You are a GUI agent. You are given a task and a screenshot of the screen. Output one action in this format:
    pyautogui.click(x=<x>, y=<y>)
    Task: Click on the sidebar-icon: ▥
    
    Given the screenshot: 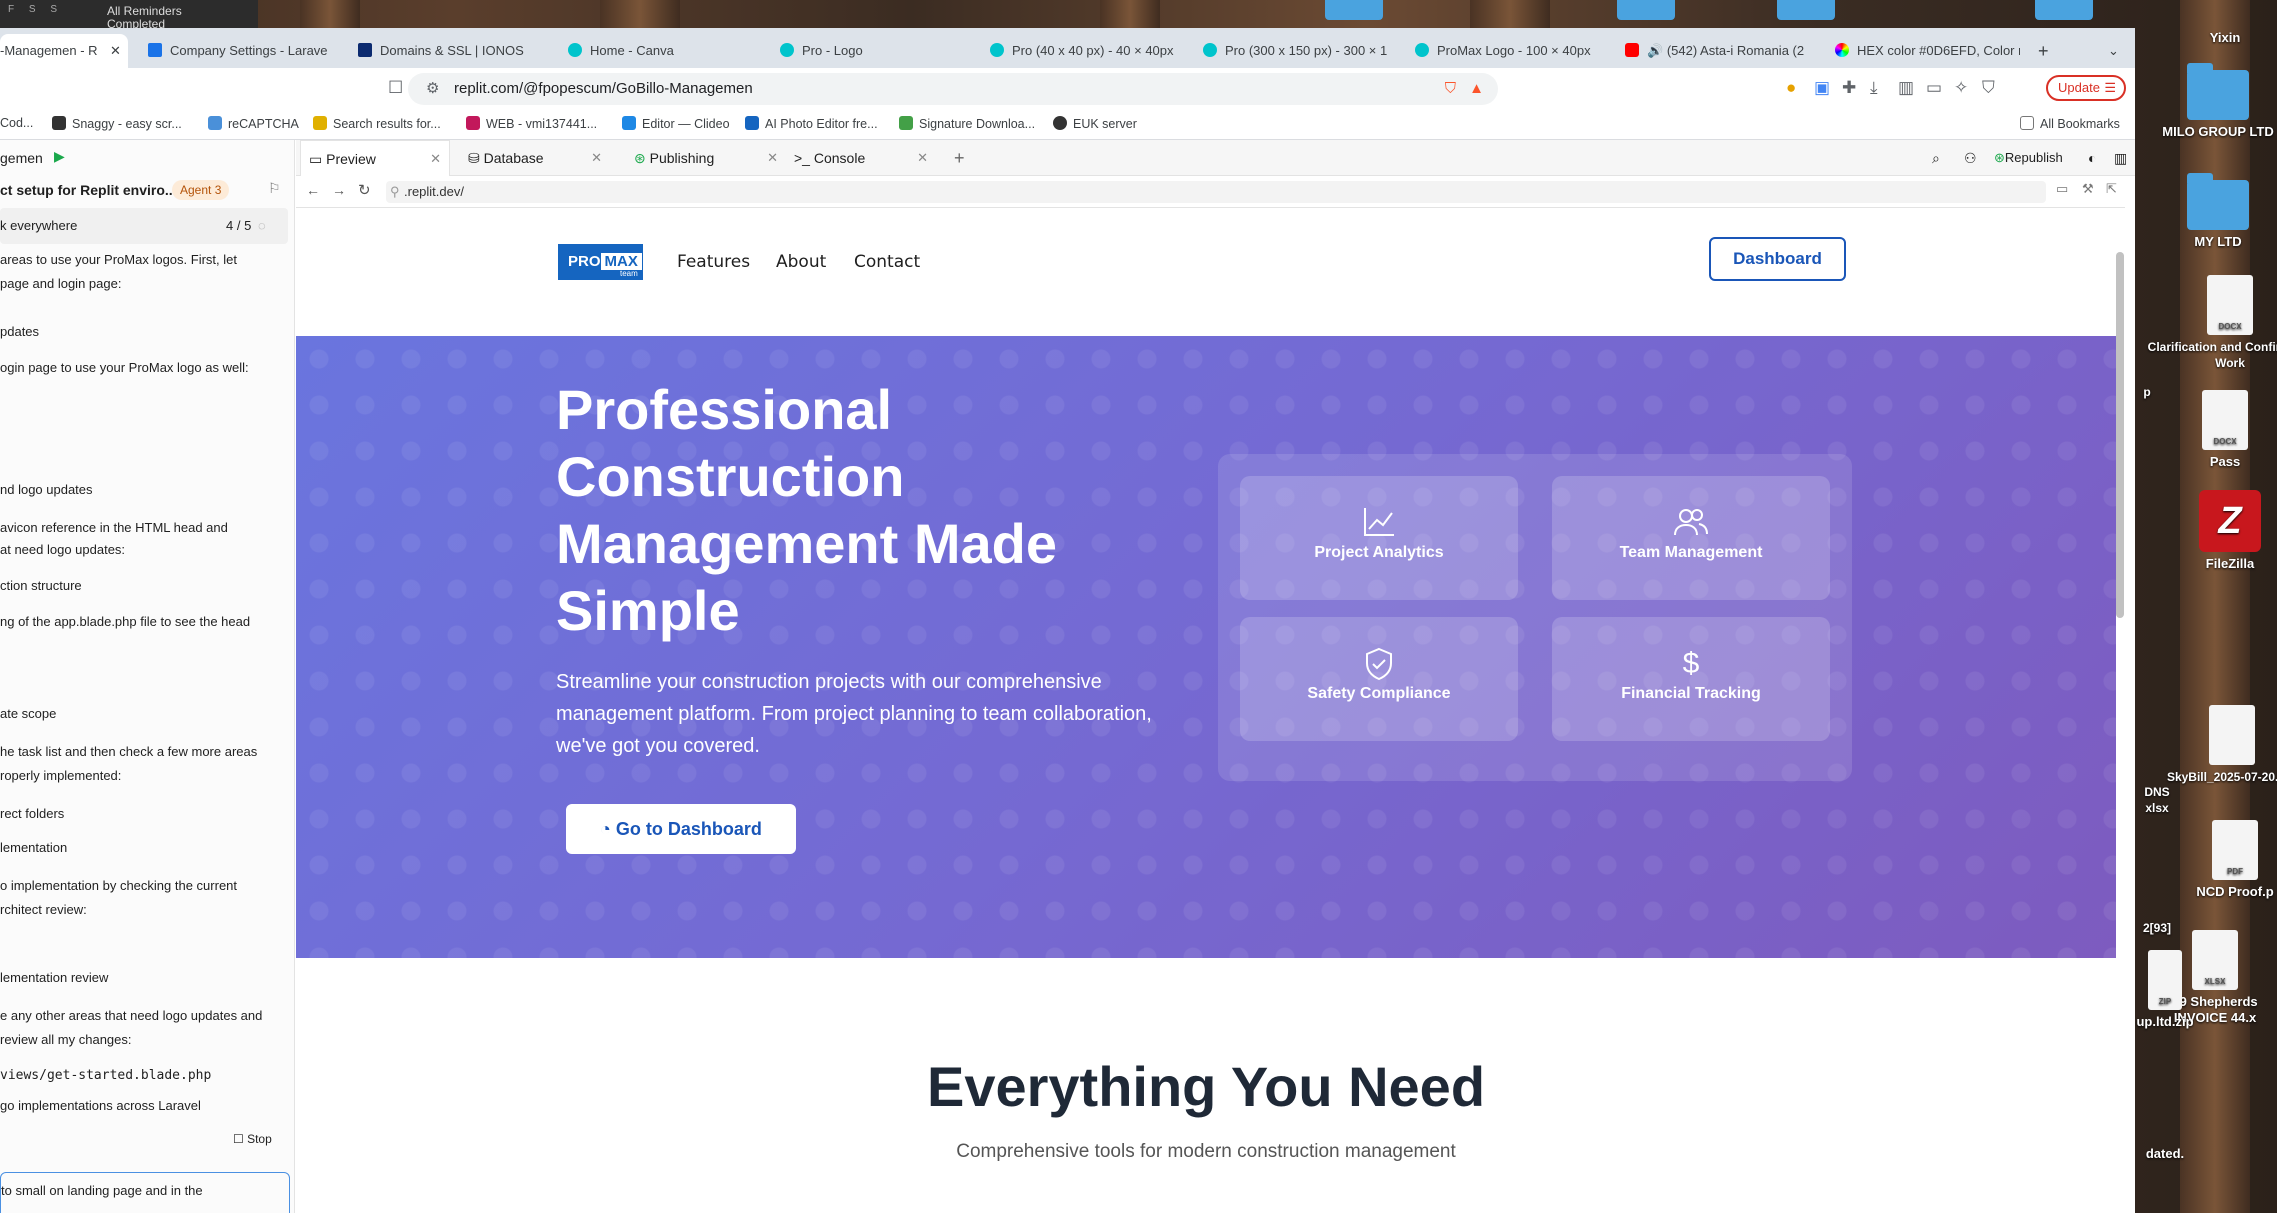 What is the action you would take?
    pyautogui.click(x=1906, y=88)
    